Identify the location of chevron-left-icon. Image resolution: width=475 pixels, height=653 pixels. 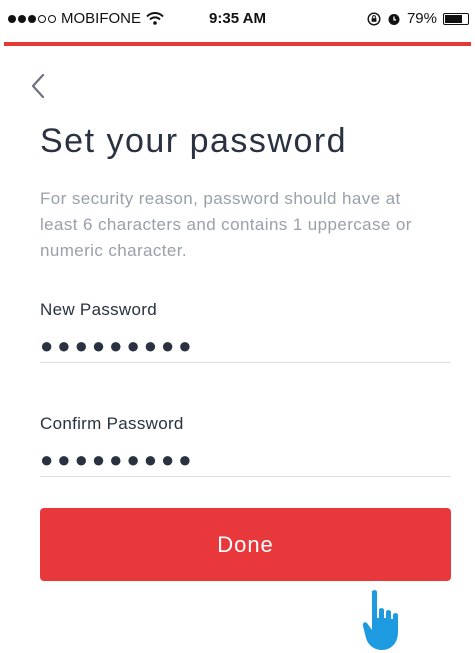
(38, 86).